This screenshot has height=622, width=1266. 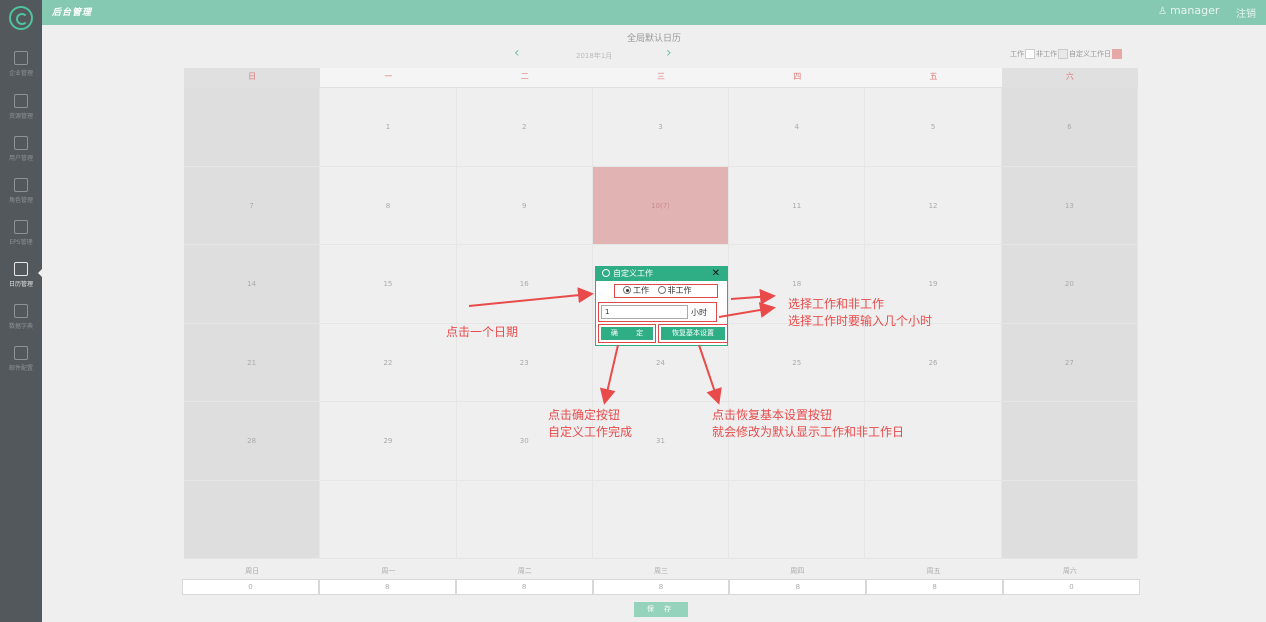 What do you see at coordinates (772, 415) in the screenshot?
I see `annotation-reset-line1: 点击恢复基本设置按钮` at bounding box center [772, 415].